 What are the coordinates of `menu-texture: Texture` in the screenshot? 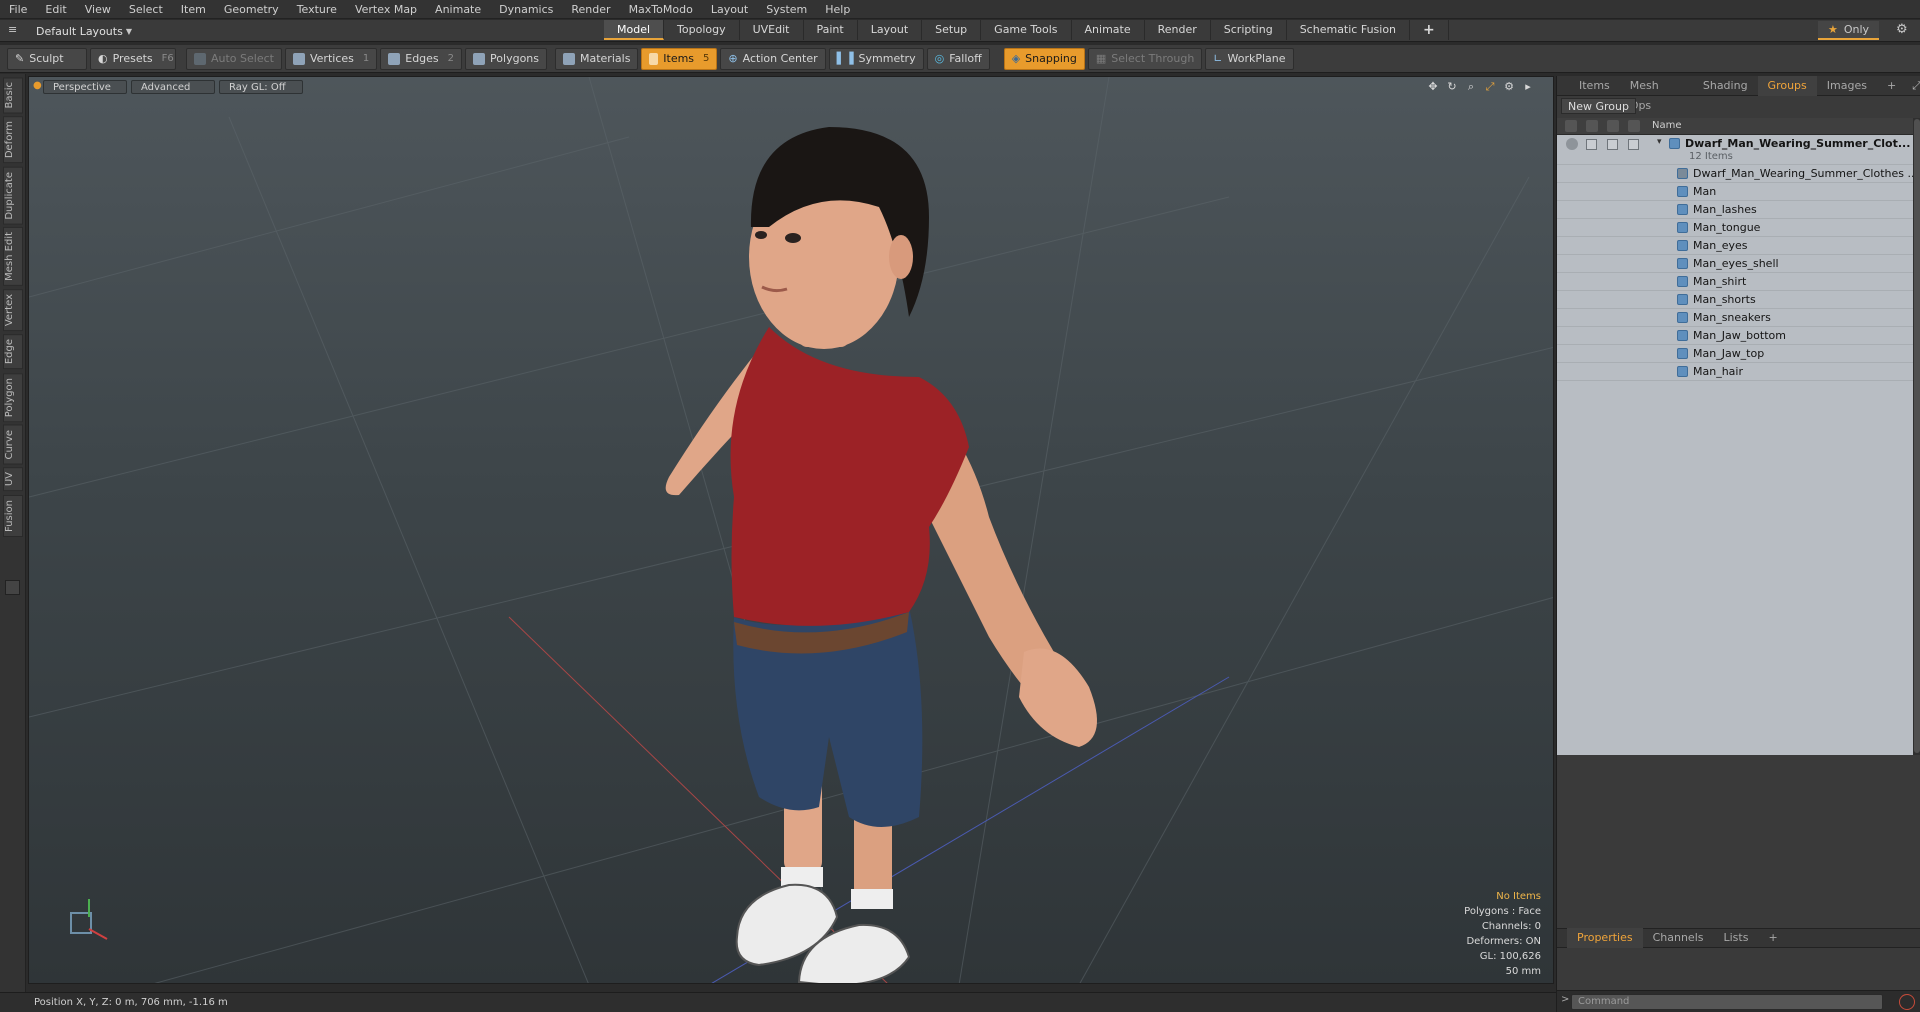 It's located at (317, 9).